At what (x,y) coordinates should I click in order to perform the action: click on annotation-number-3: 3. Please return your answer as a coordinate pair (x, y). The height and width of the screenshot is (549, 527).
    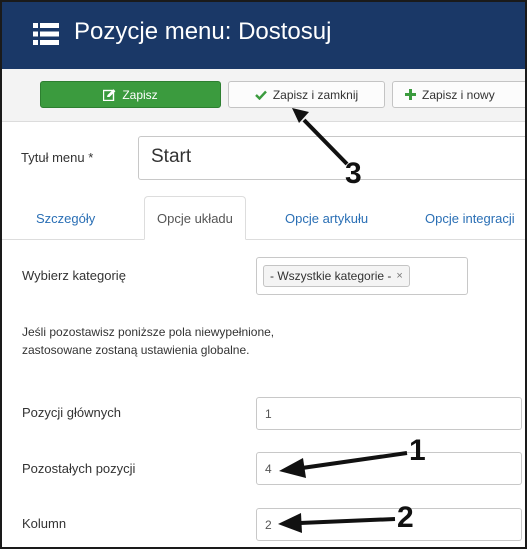
    Looking at the image, I should click on (353, 173).